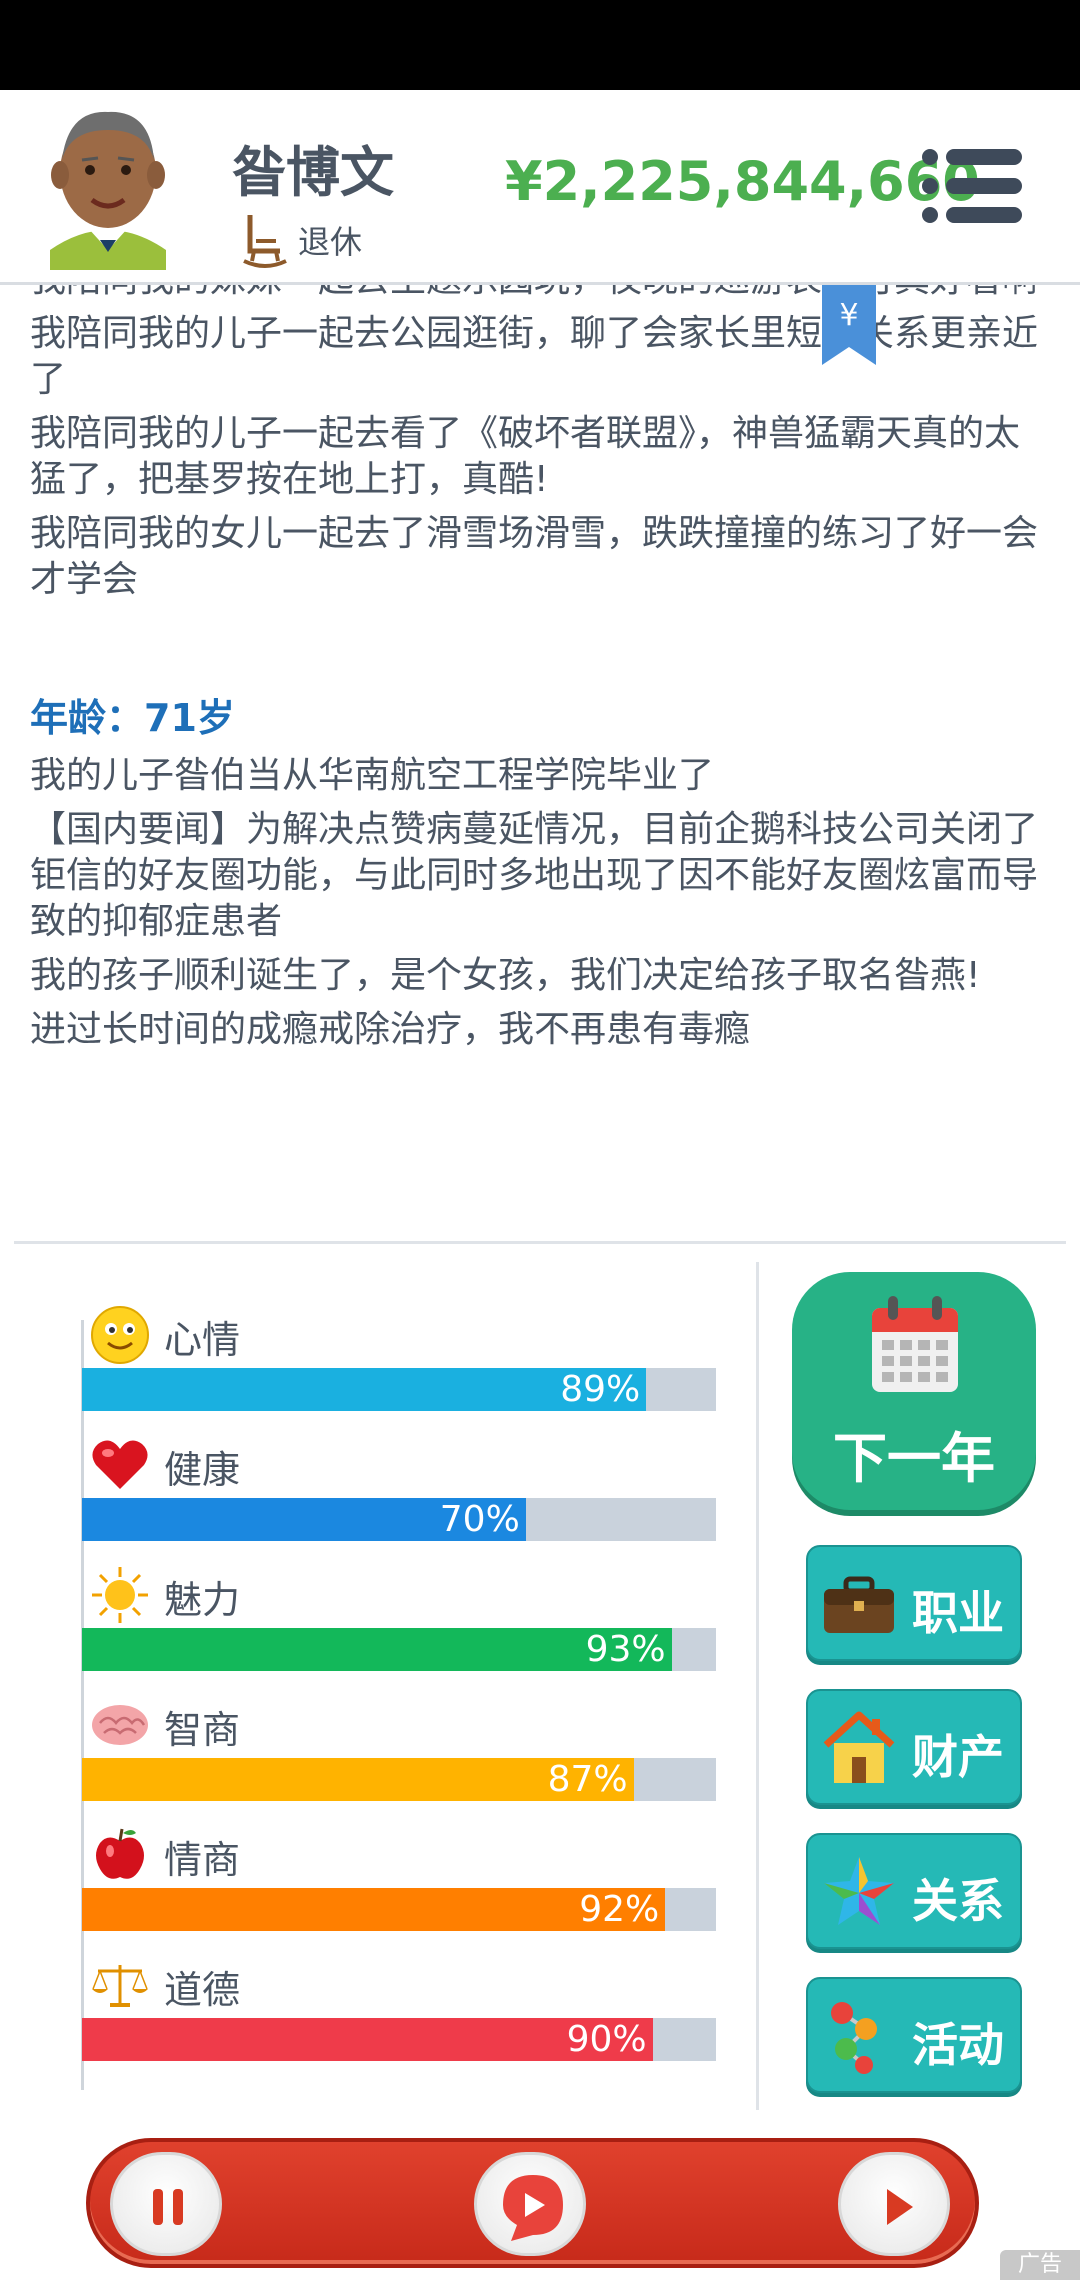 This screenshot has height=2280, width=1080. I want to click on next-year-label: 下一年, so click(914, 1458).